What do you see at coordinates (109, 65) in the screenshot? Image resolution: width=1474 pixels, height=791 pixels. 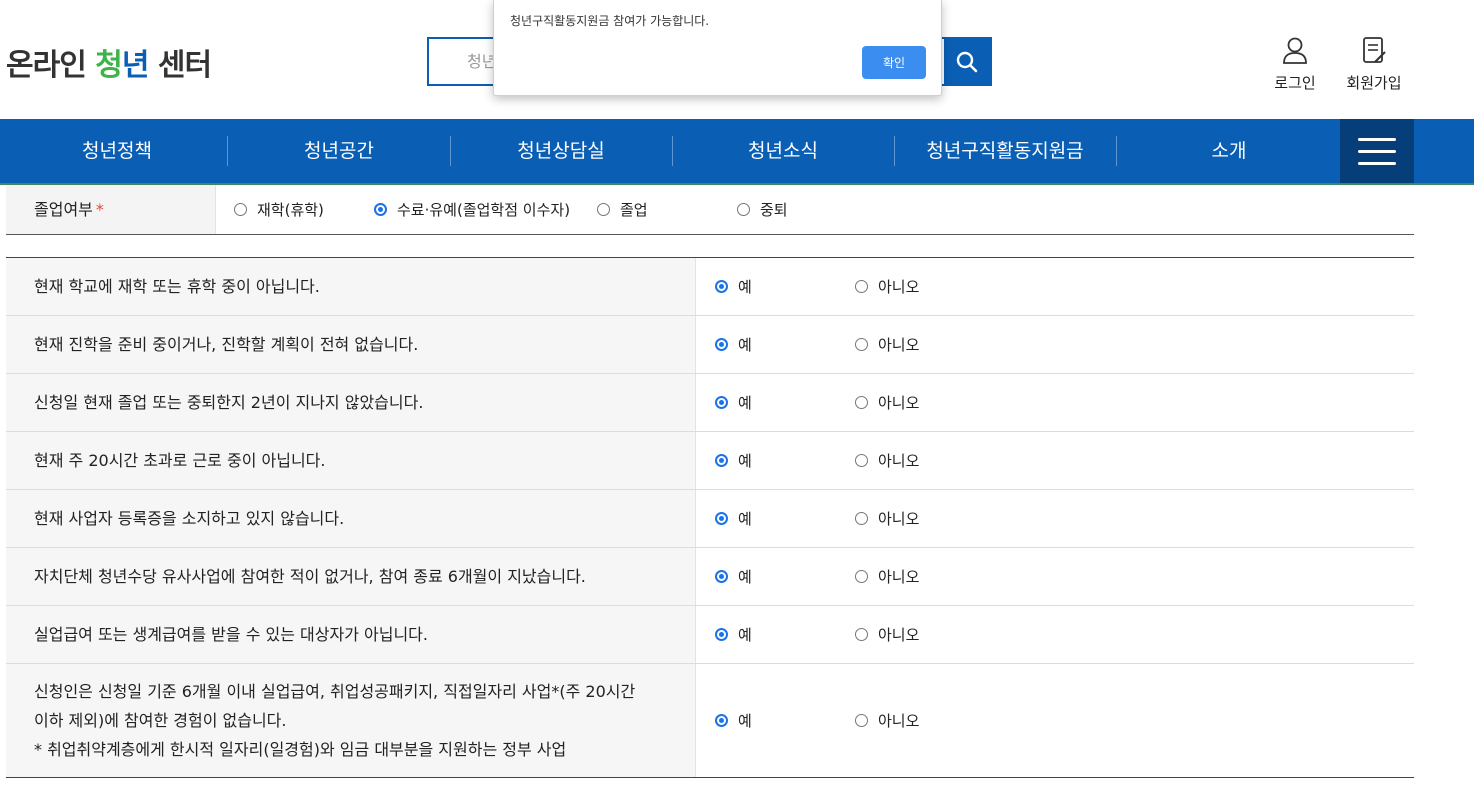 I see `logo-text-2: 청` at bounding box center [109, 65].